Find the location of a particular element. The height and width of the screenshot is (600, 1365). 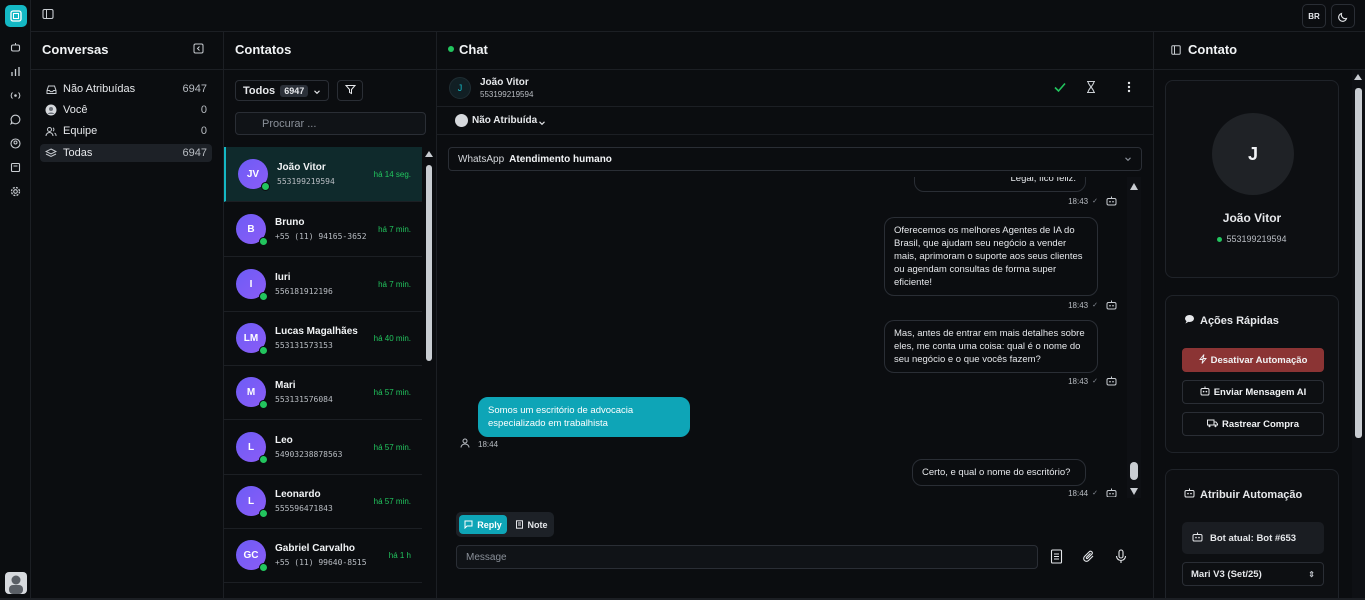

contact-phone: 555596471843 is located at coordinates (304, 508).